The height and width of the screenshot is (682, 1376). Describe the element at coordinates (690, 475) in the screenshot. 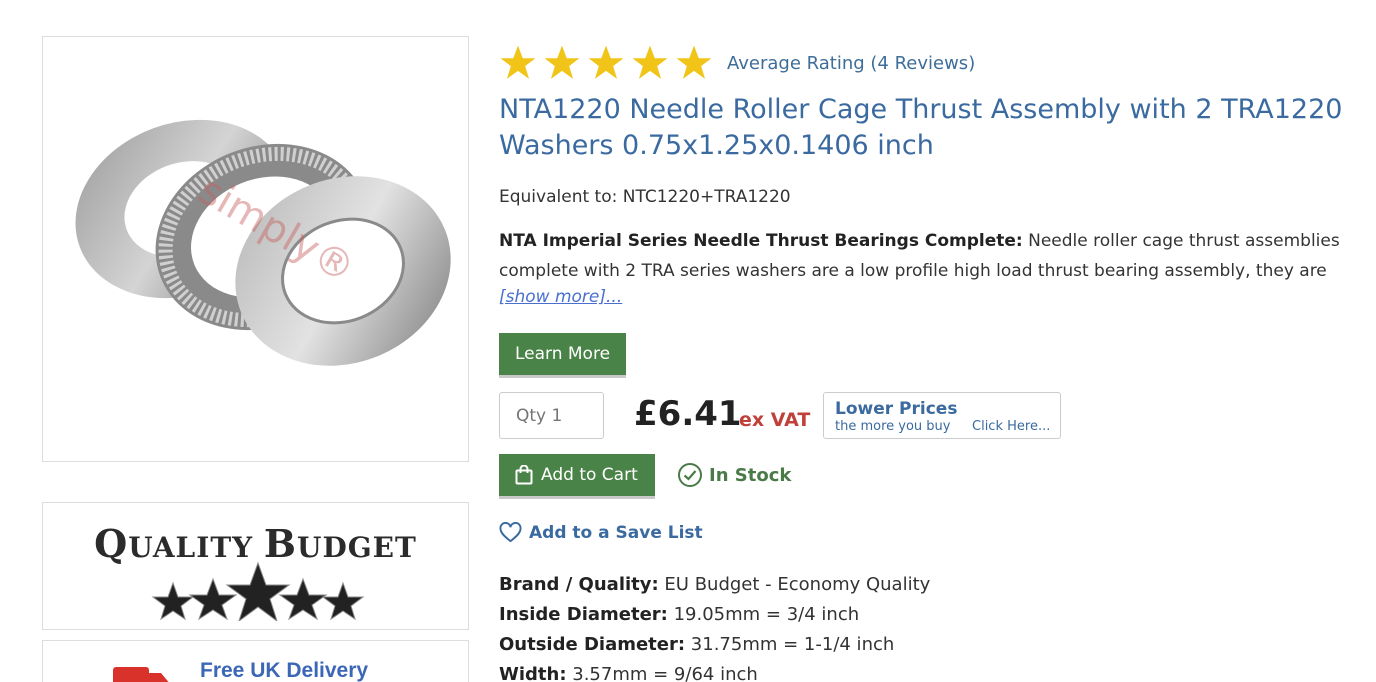

I see `check-circle-icon` at that location.